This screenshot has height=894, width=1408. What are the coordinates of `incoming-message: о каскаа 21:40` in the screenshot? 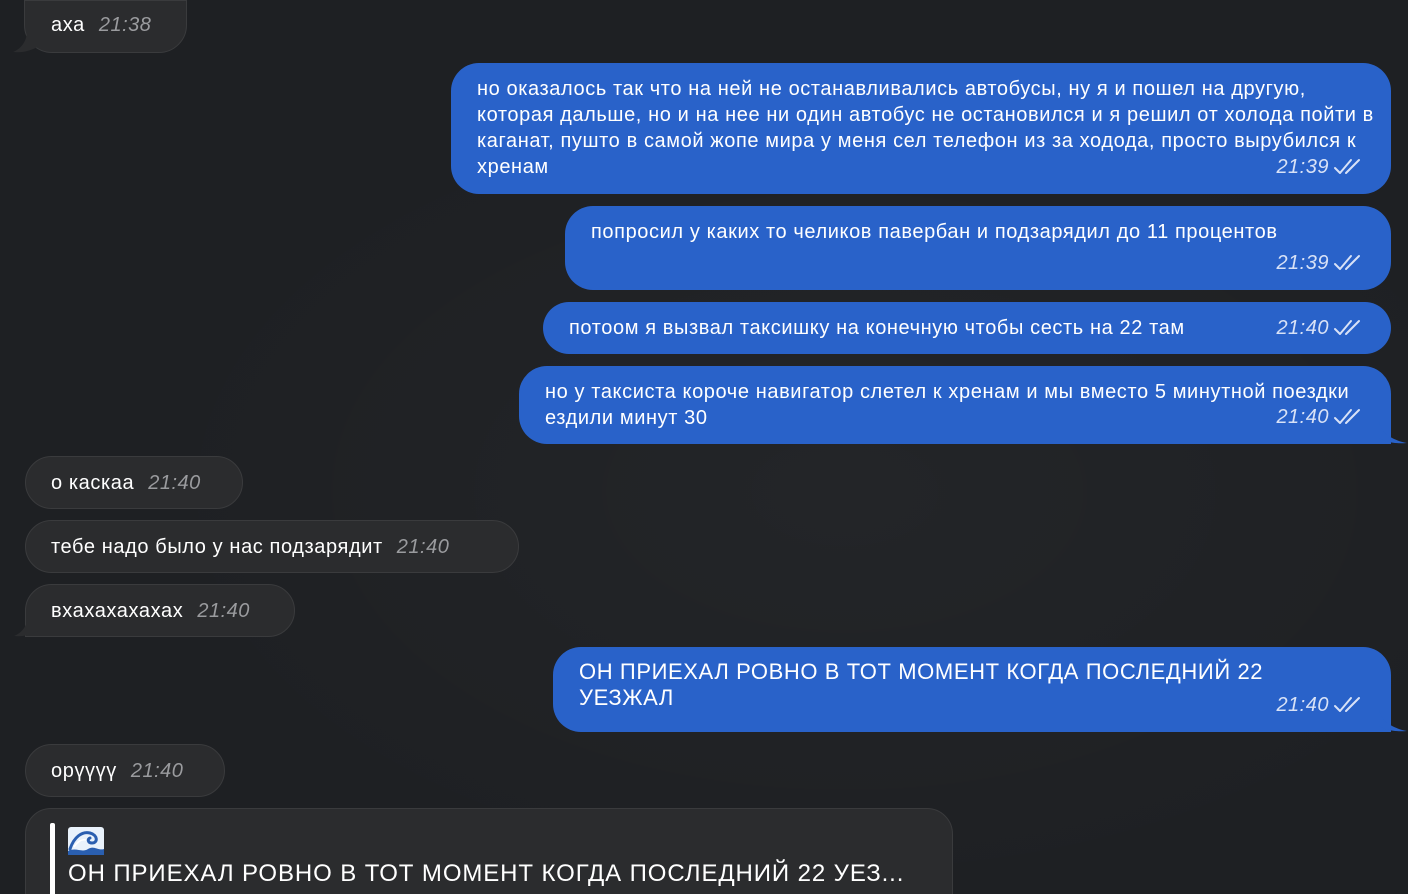 It's located at (134, 482).